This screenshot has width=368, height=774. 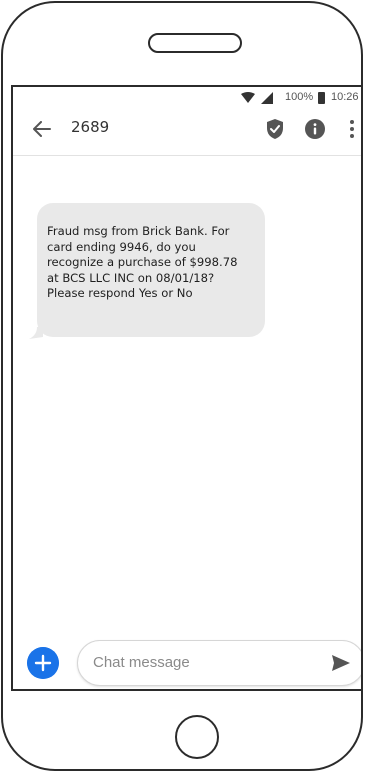 What do you see at coordinates (90, 127) in the screenshot?
I see `conversation-title: 2689` at bounding box center [90, 127].